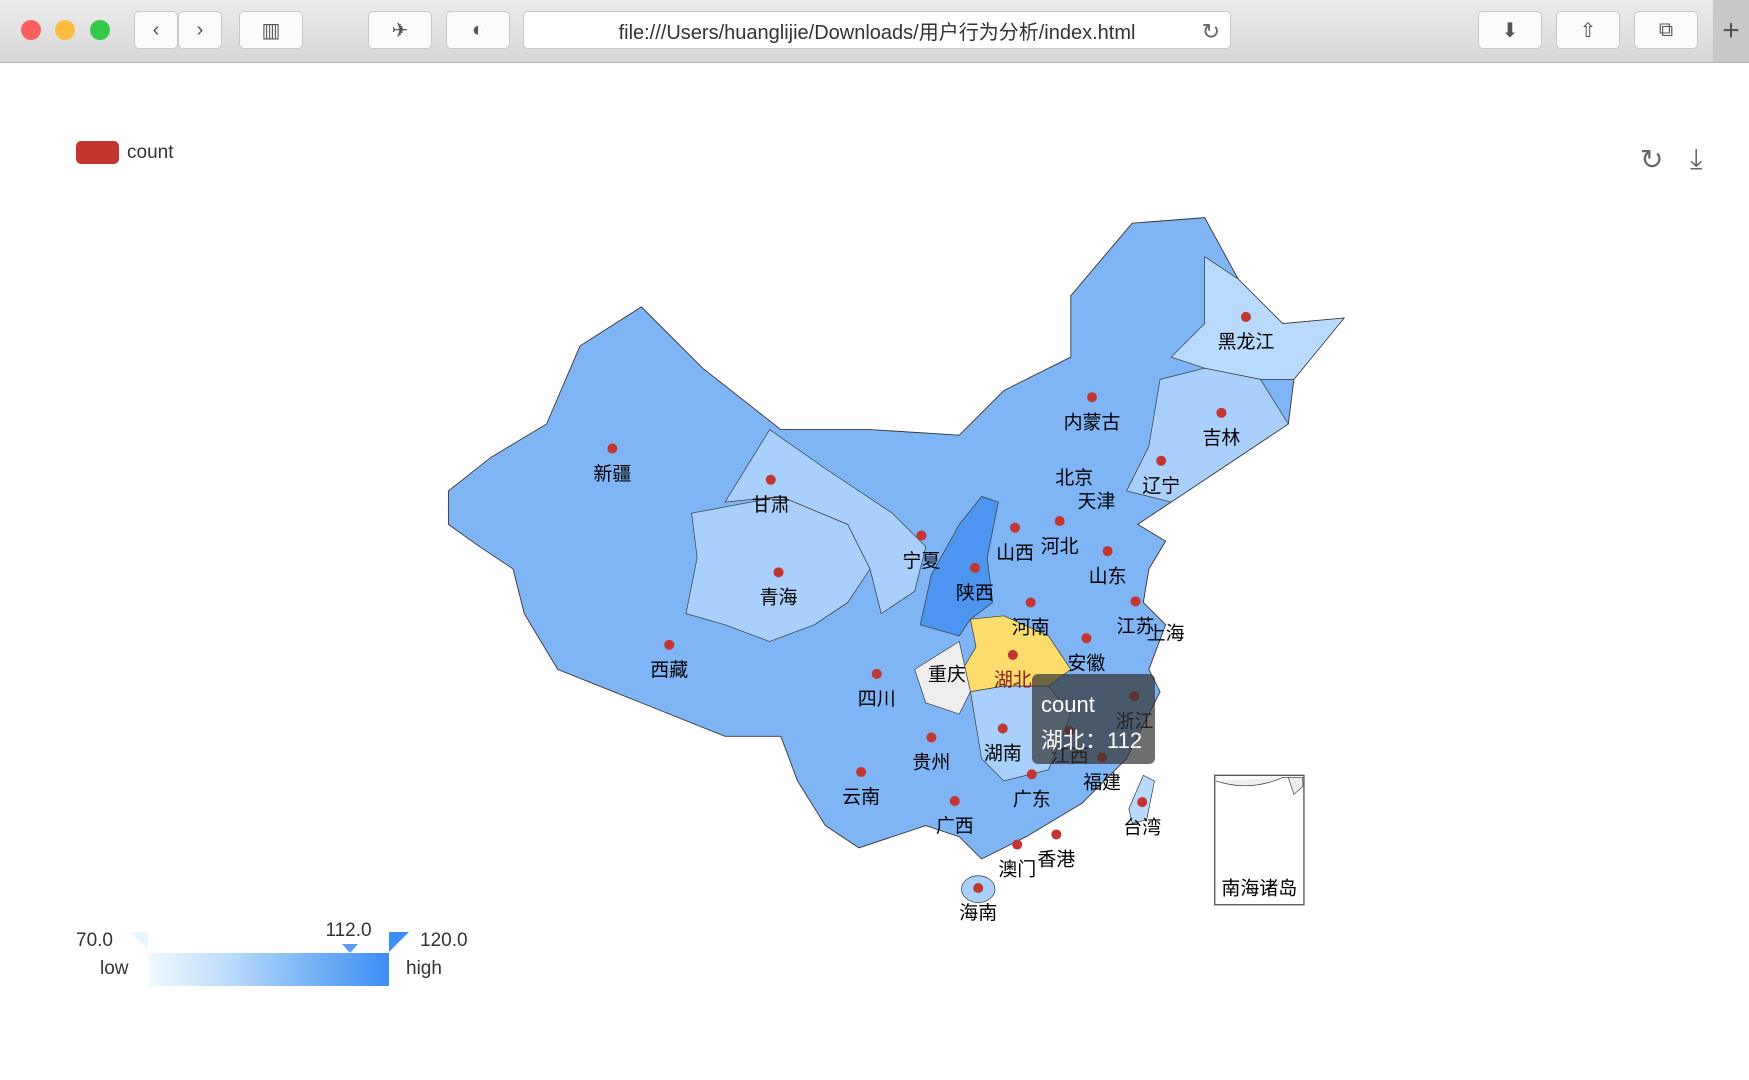 The width and height of the screenshot is (1749, 1080). What do you see at coordinates (97, 152) in the screenshot?
I see `legend-swatch` at bounding box center [97, 152].